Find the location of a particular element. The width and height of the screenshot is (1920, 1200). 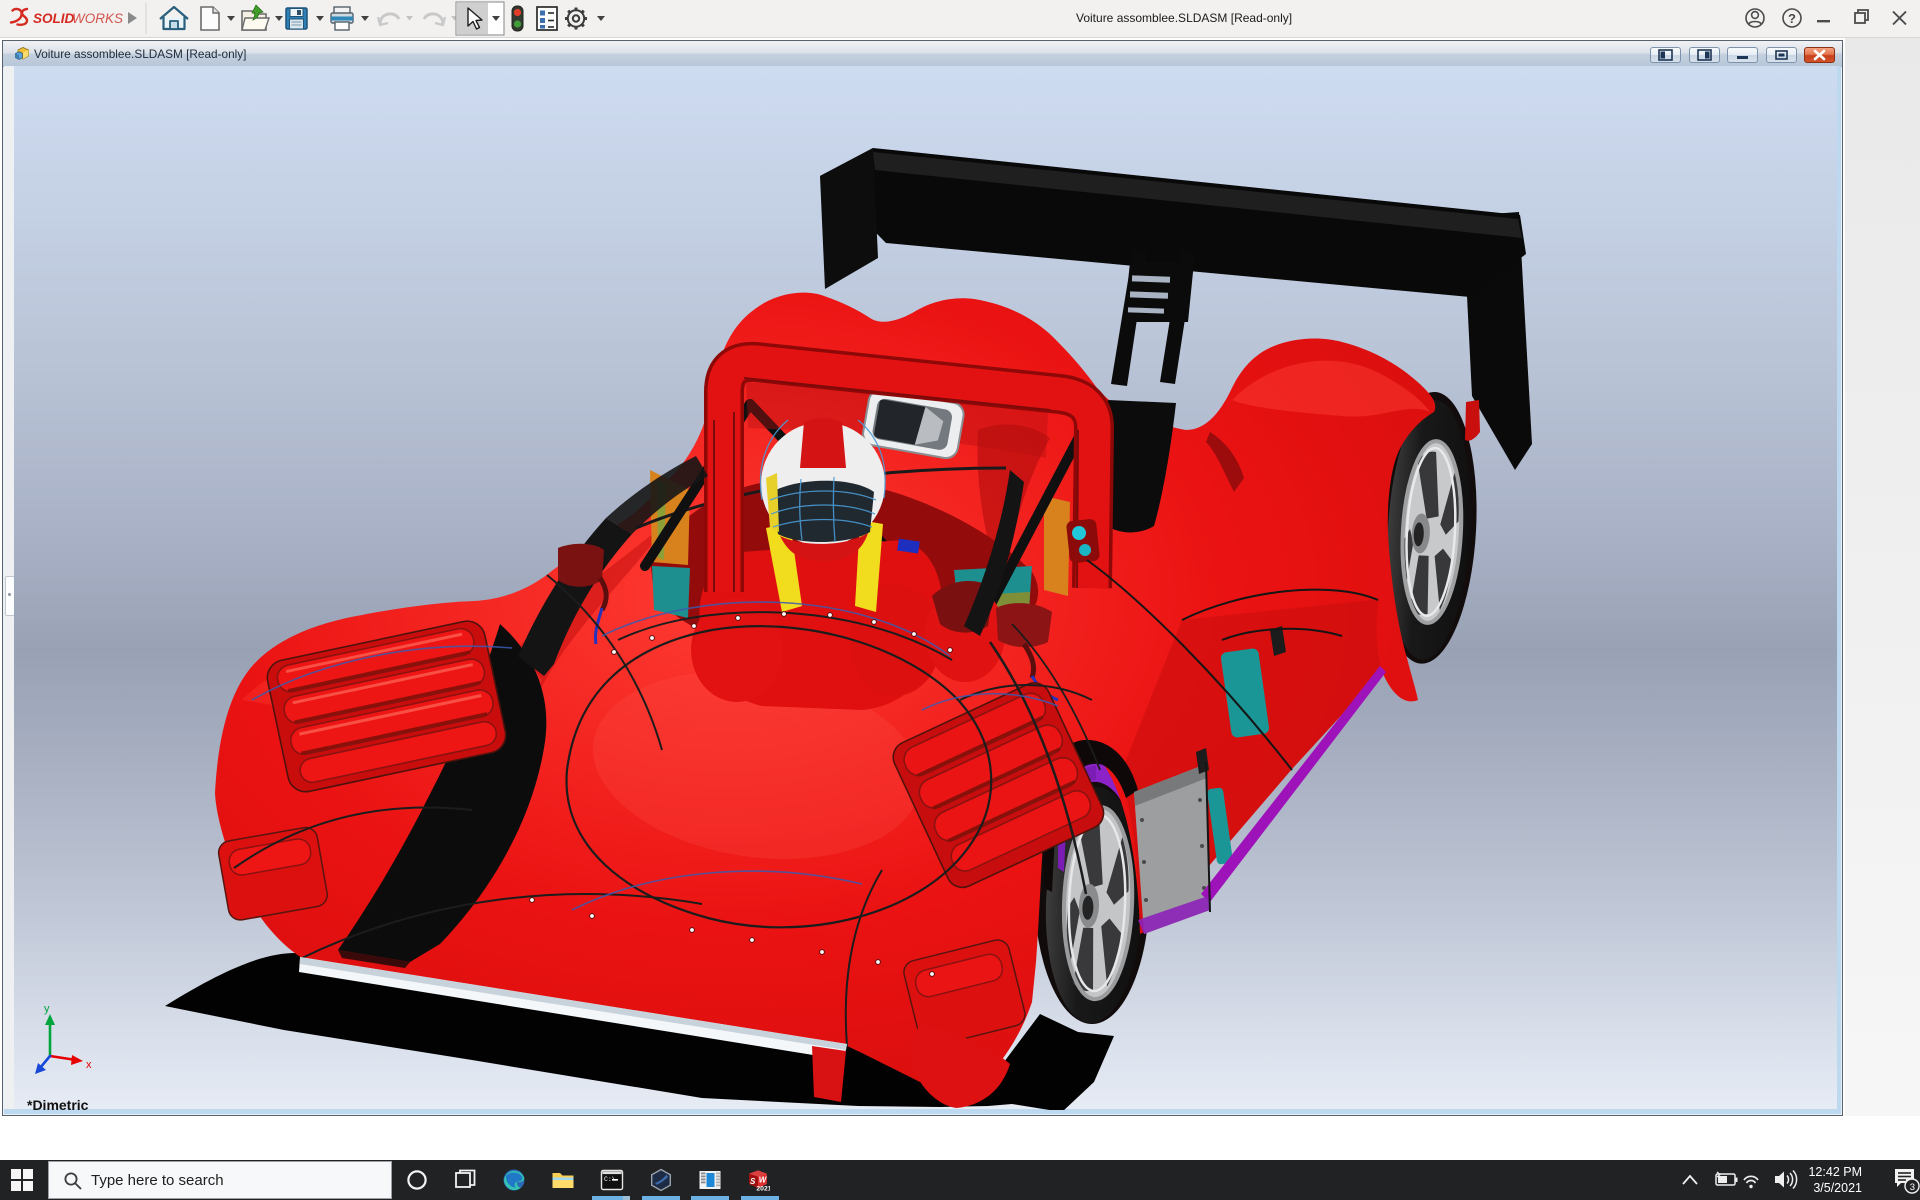

svg-text: *Dimetric is located at coordinates (58, 1103).